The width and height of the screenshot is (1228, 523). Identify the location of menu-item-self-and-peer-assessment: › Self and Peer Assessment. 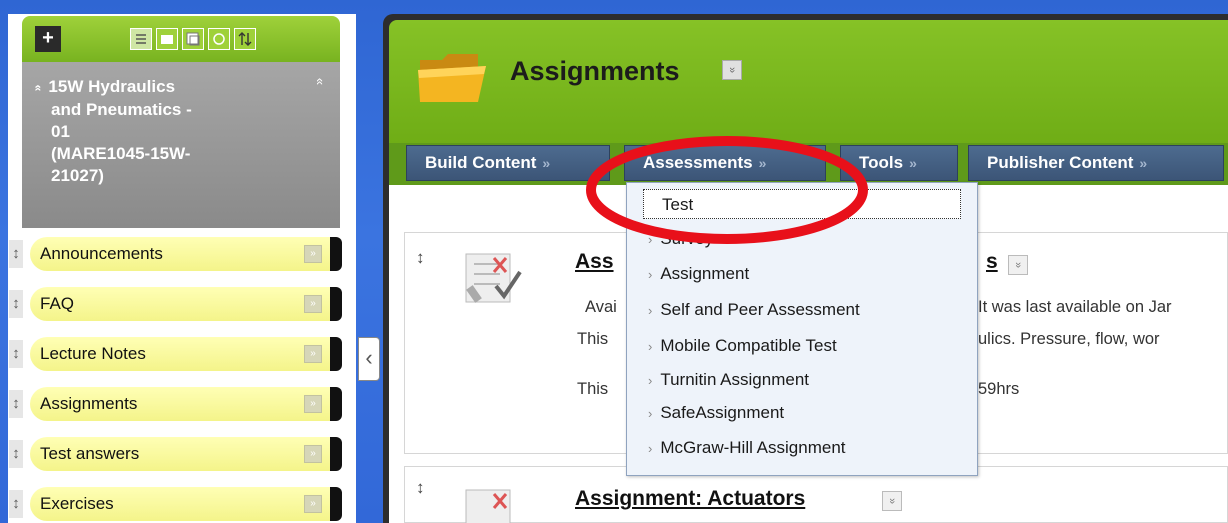
(754, 310).